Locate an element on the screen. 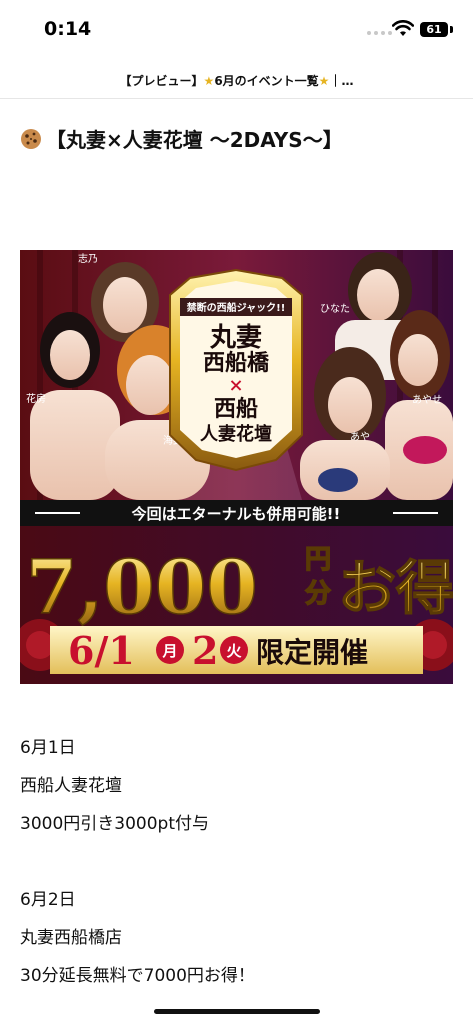  badge-line2: 西船橋 is located at coordinates (236, 363).